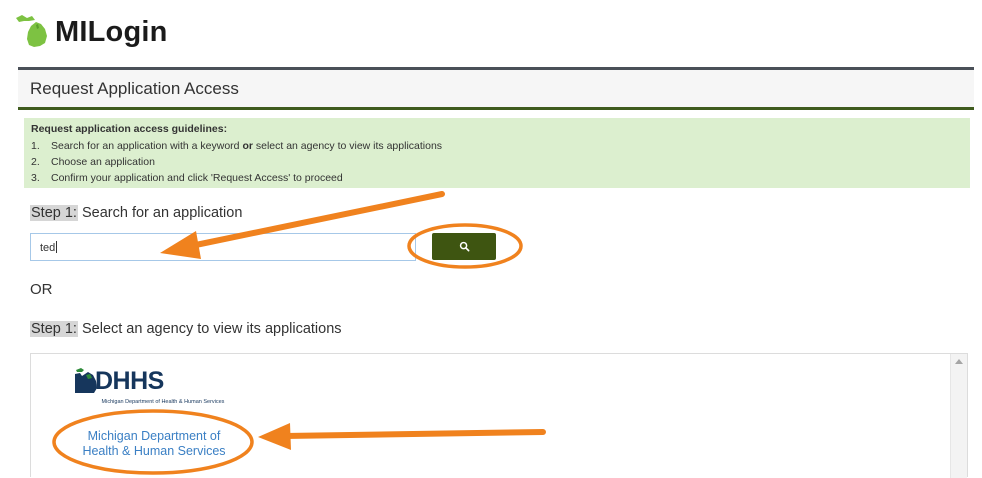 This screenshot has height=478, width=982. Describe the element at coordinates (129, 129) in the screenshot. I see `guidelines-title: Request application access guidelines:` at that location.